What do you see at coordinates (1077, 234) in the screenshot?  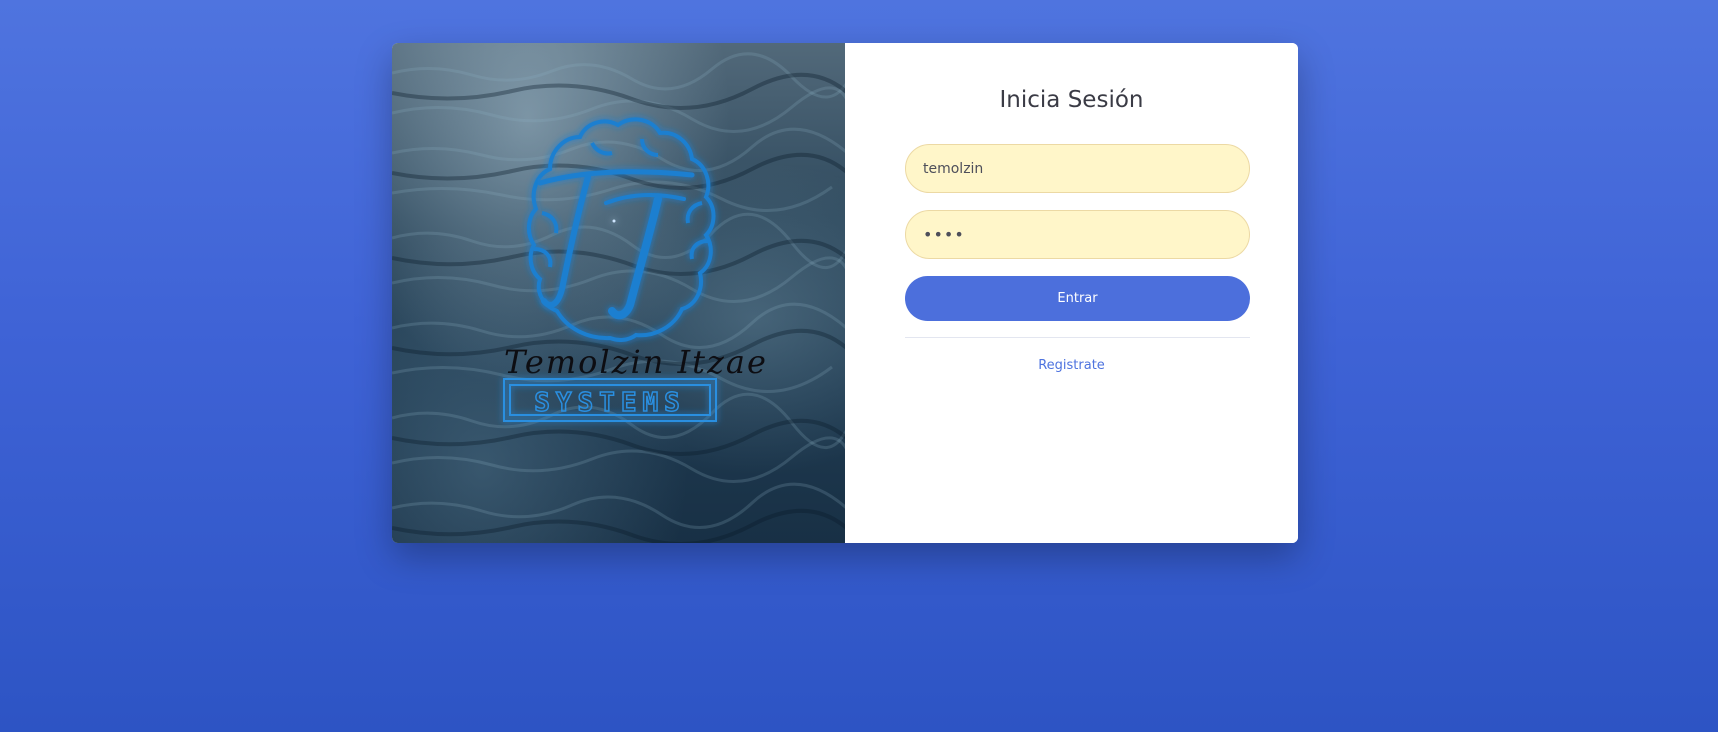 I see `password-input` at bounding box center [1077, 234].